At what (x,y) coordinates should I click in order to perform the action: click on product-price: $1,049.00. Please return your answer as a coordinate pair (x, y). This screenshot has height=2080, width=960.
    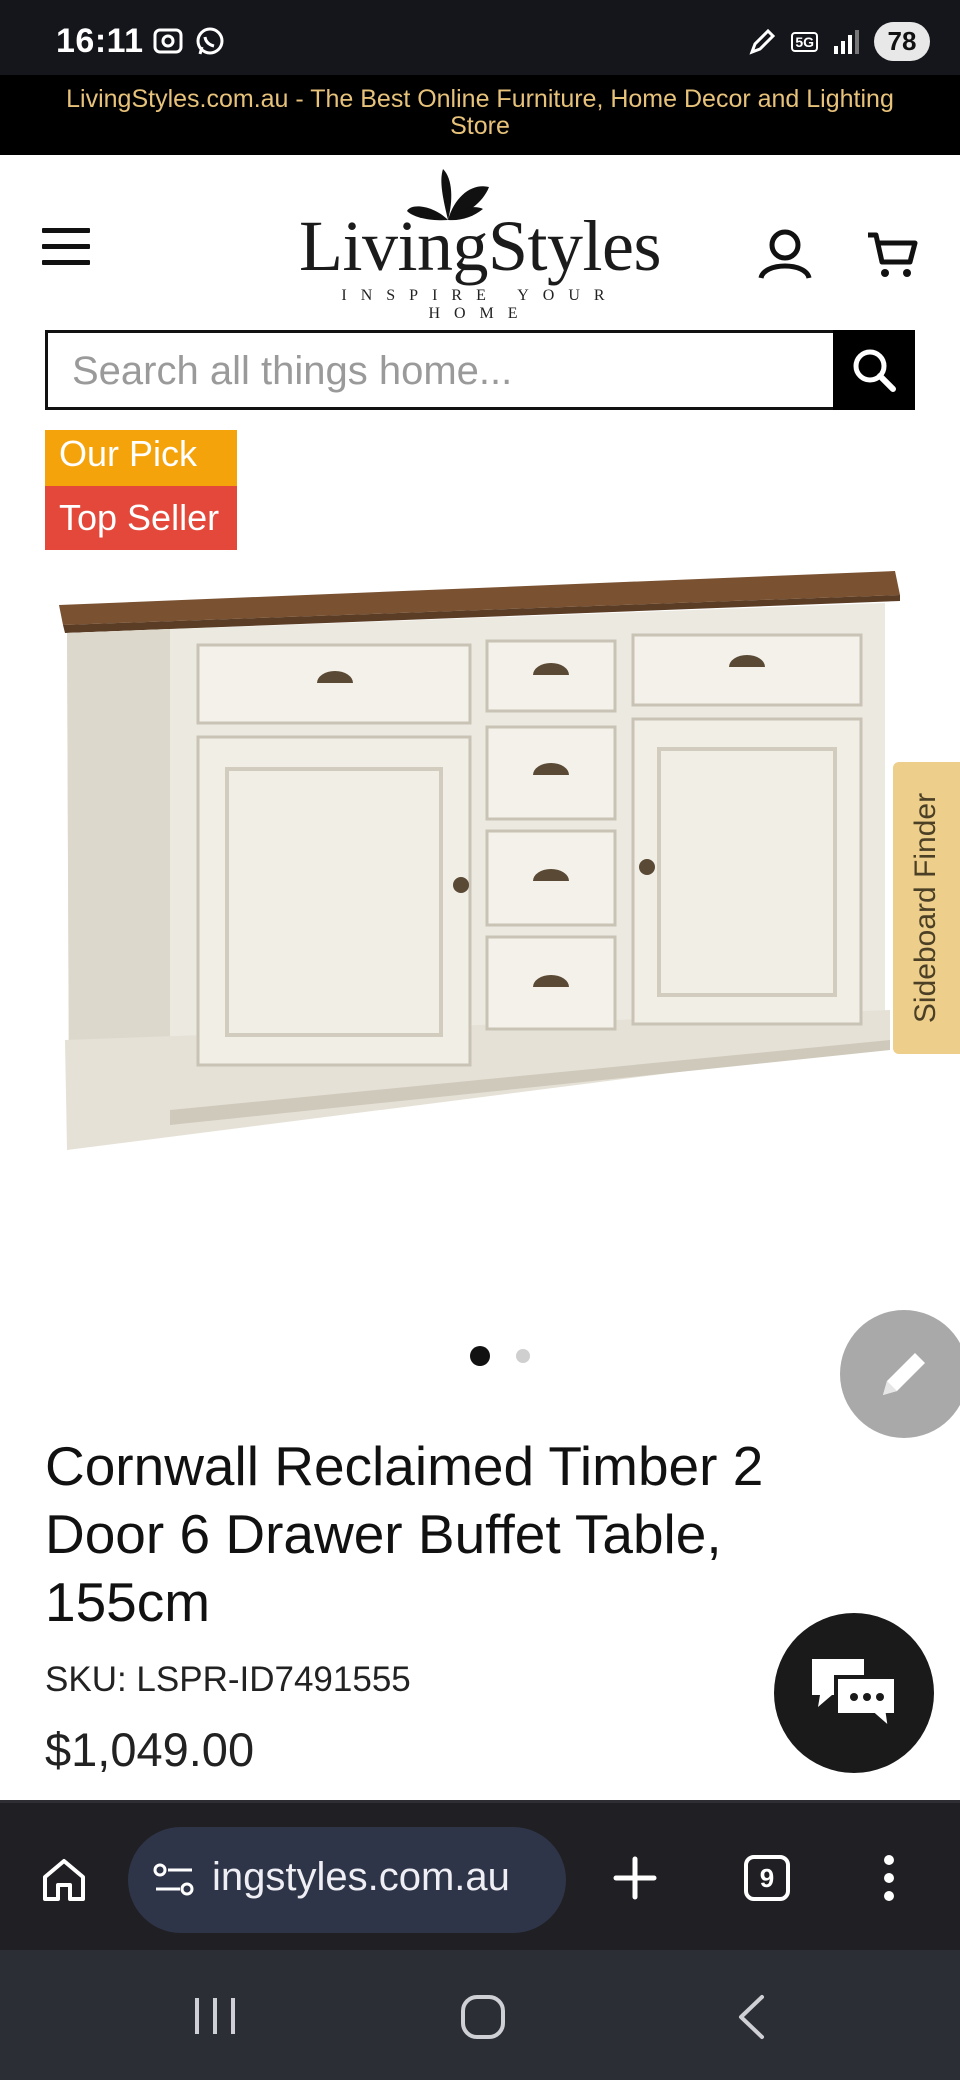
    Looking at the image, I should click on (150, 1749).